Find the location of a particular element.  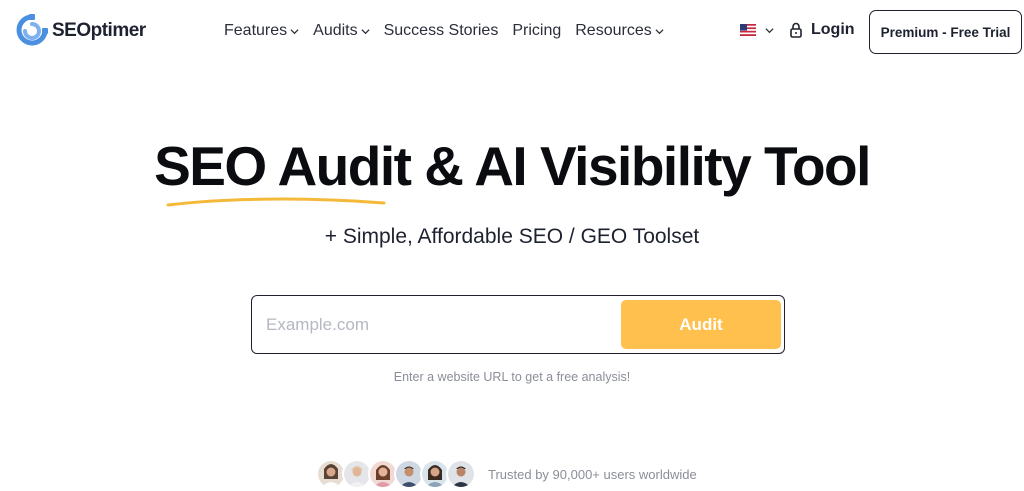

nav-item-resources: Resources is located at coordinates (619, 31).